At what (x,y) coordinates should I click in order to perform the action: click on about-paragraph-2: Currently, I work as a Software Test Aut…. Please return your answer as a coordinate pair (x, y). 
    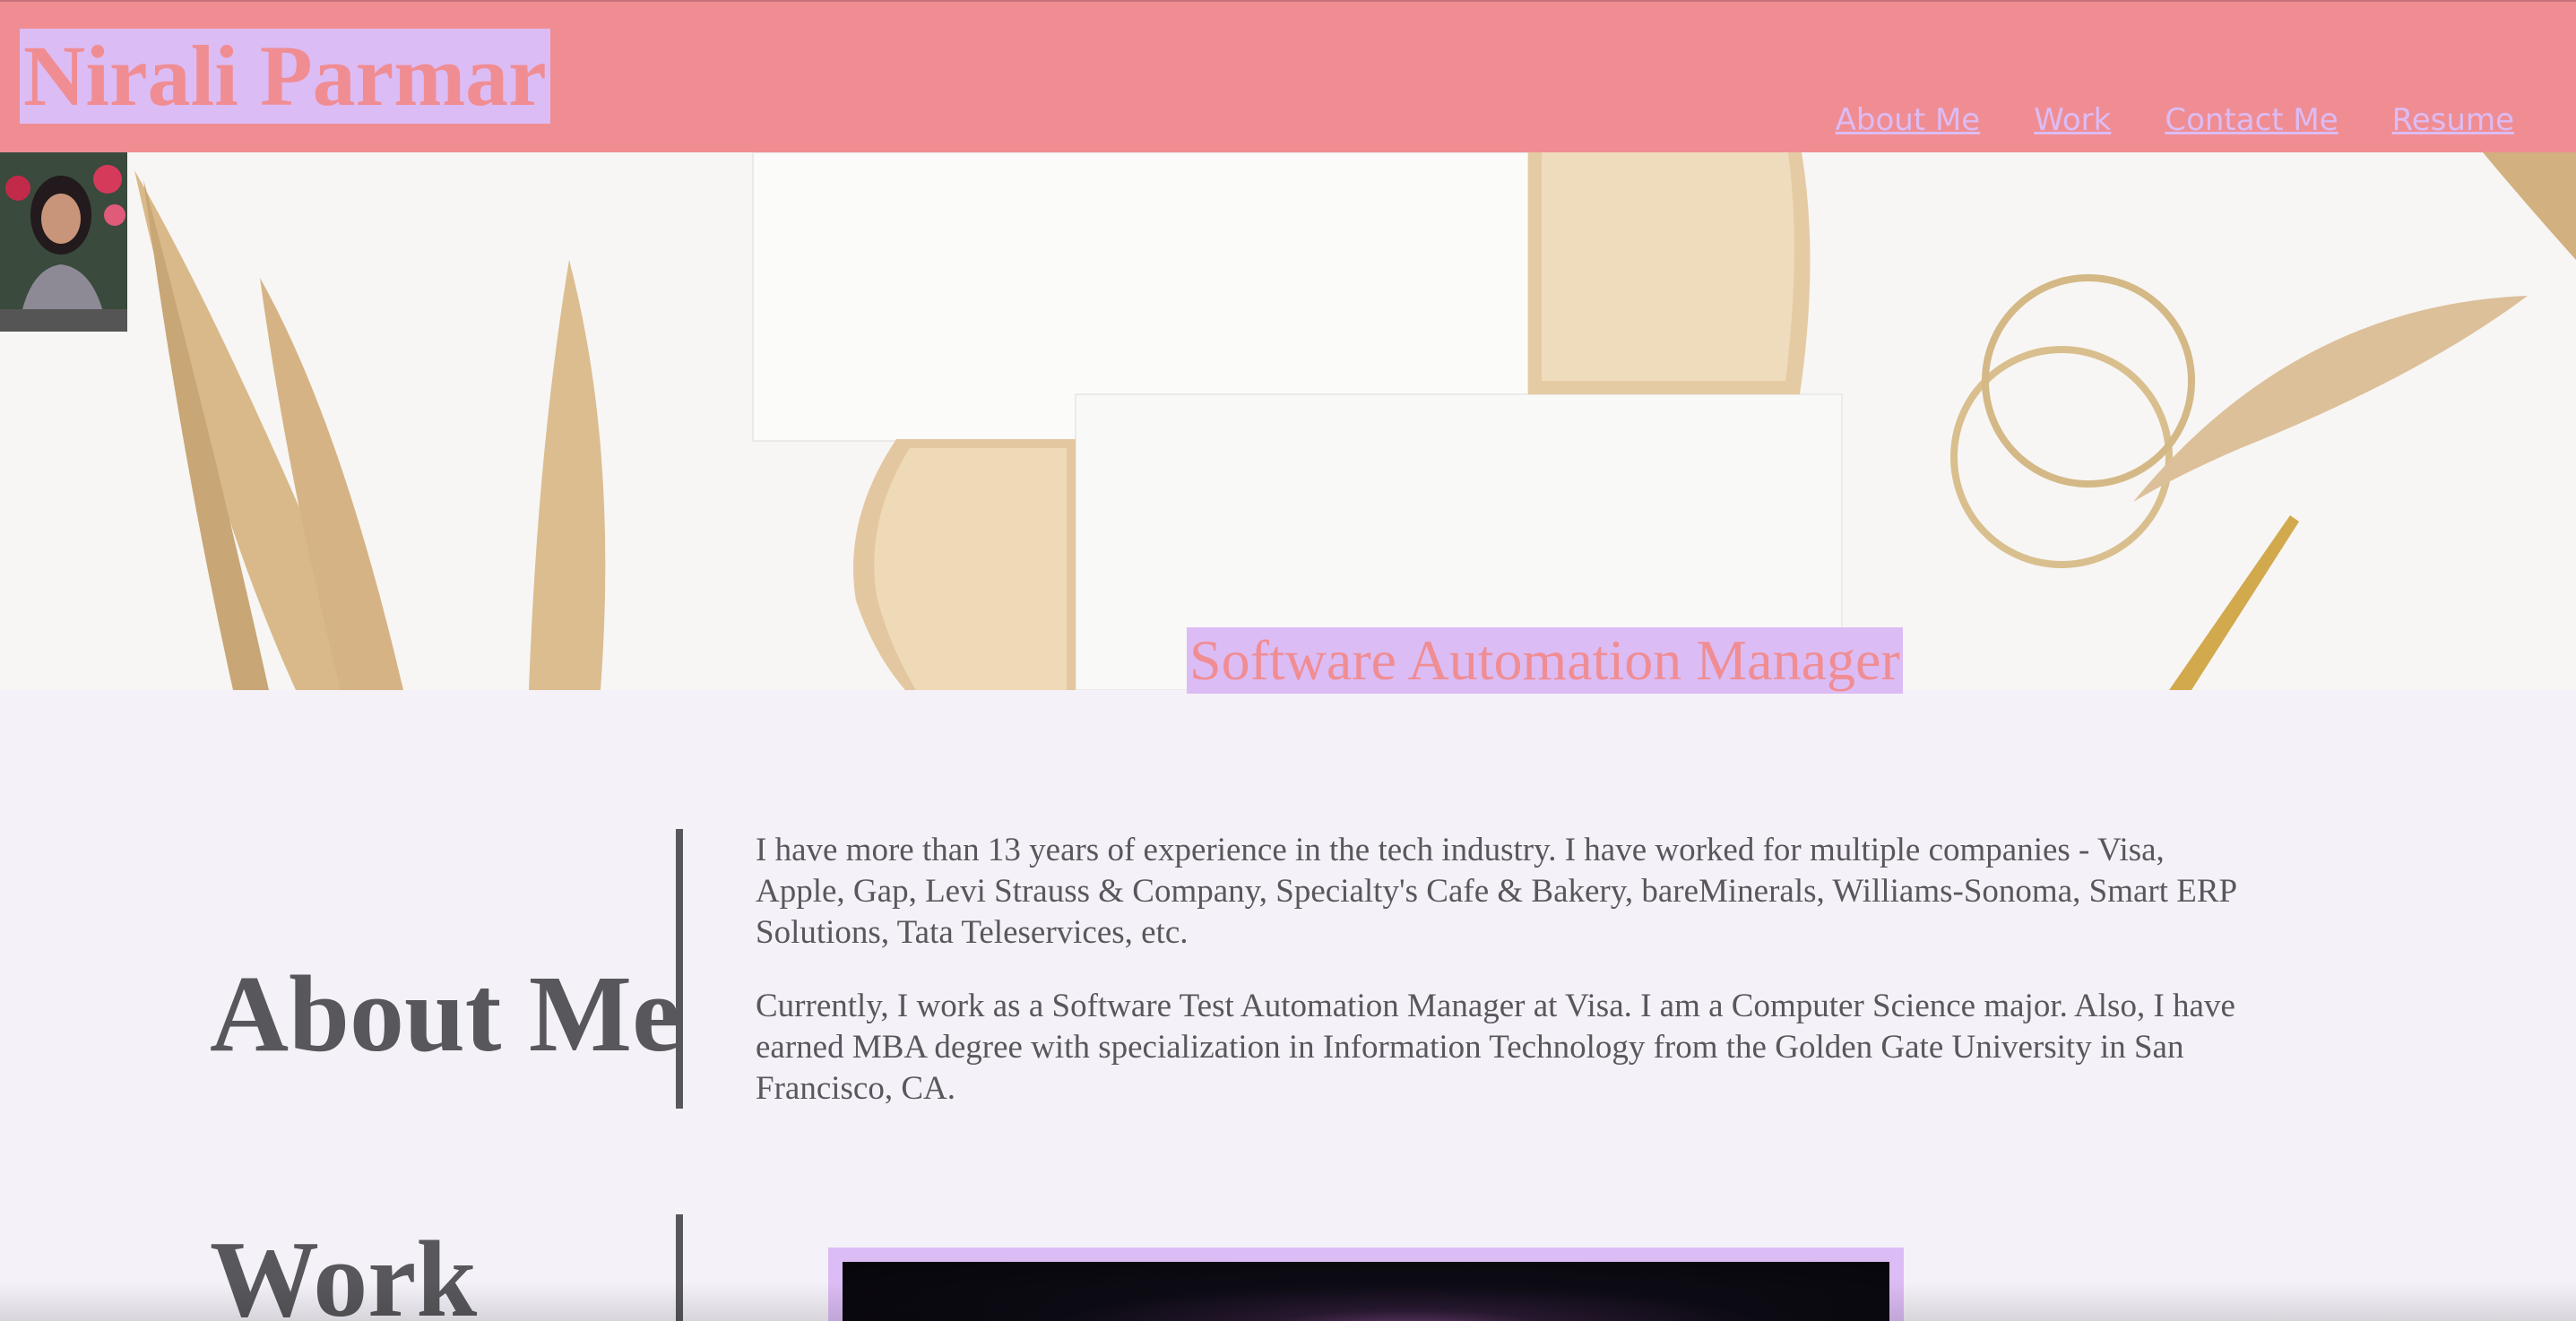
    Looking at the image, I should click on (1495, 1047).